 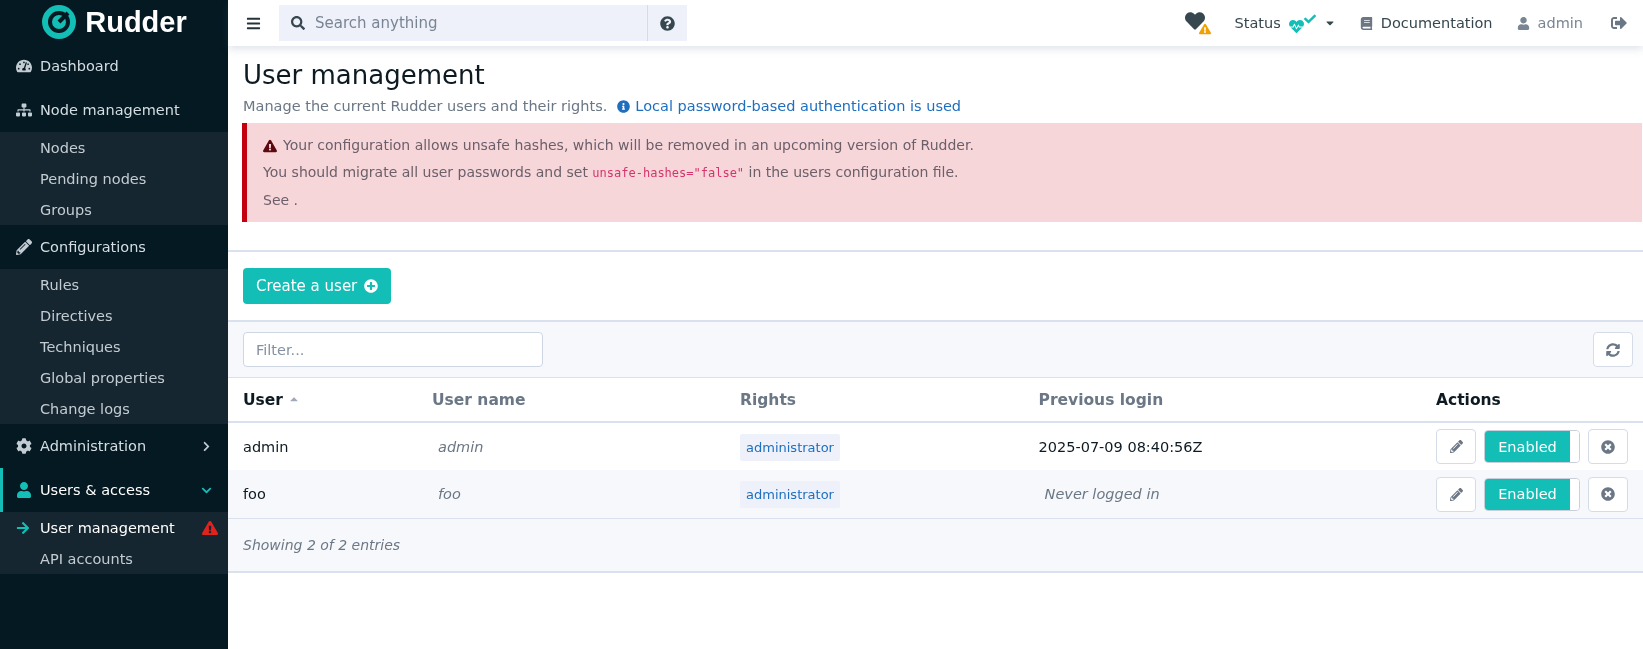 What do you see at coordinates (114, 377) in the screenshot?
I see `sidebar-item: Global properties` at bounding box center [114, 377].